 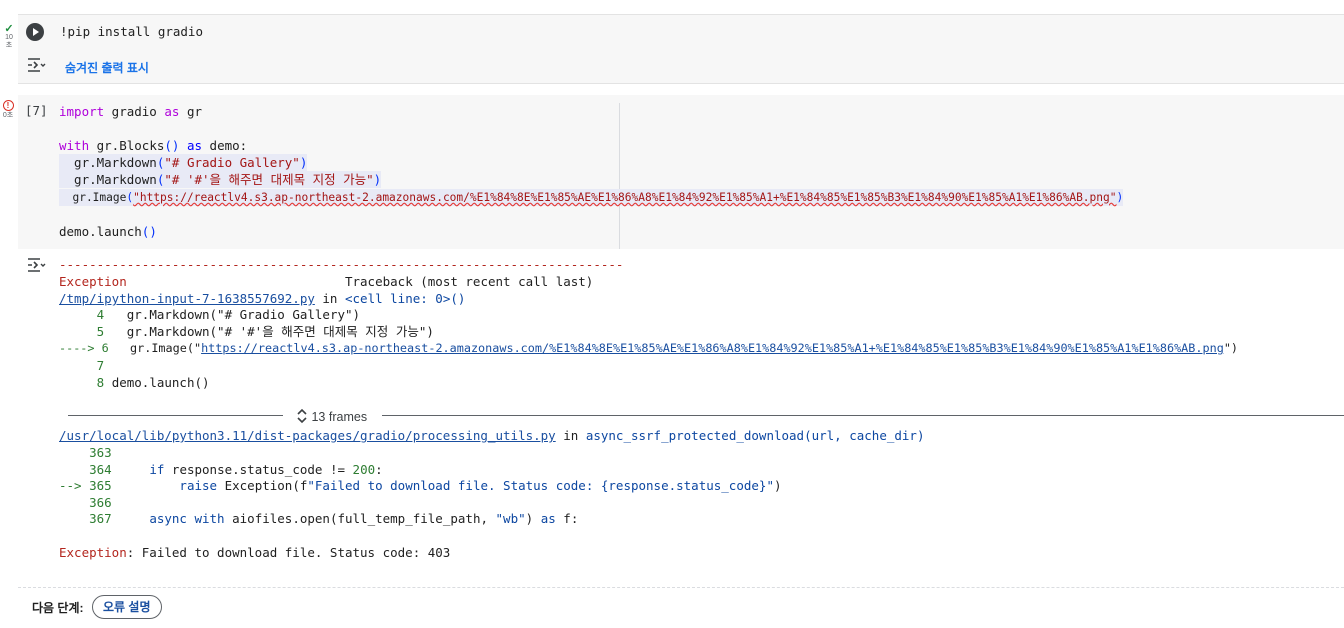 I want to click on run-cell-button, so click(x=35, y=32).